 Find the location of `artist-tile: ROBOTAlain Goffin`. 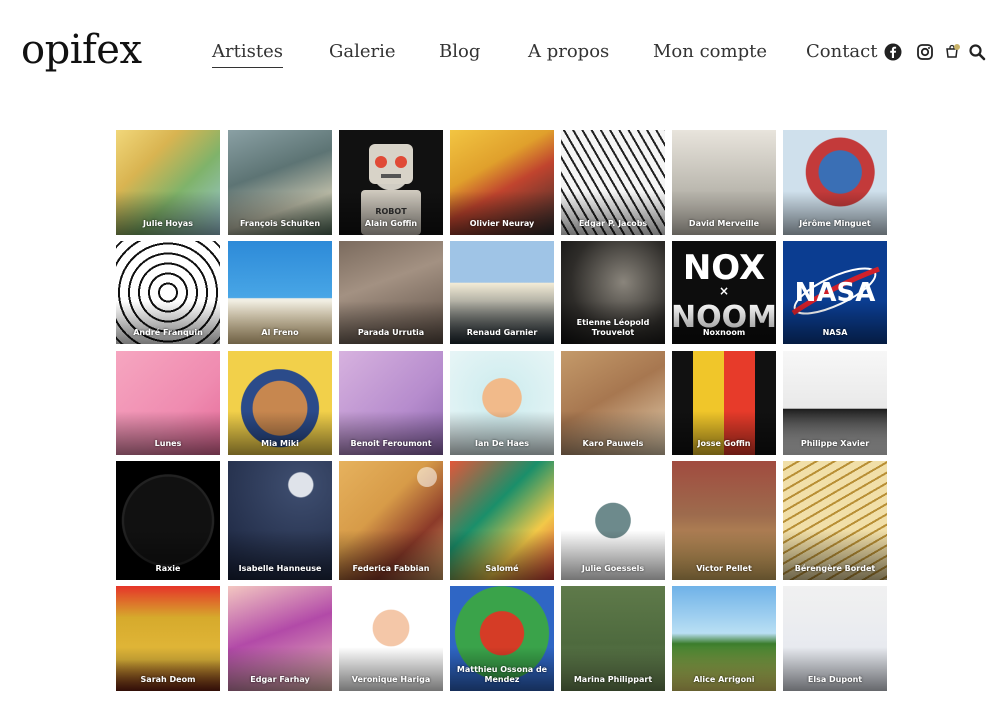

artist-tile: ROBOTAlain Goffin is located at coordinates (391, 182).